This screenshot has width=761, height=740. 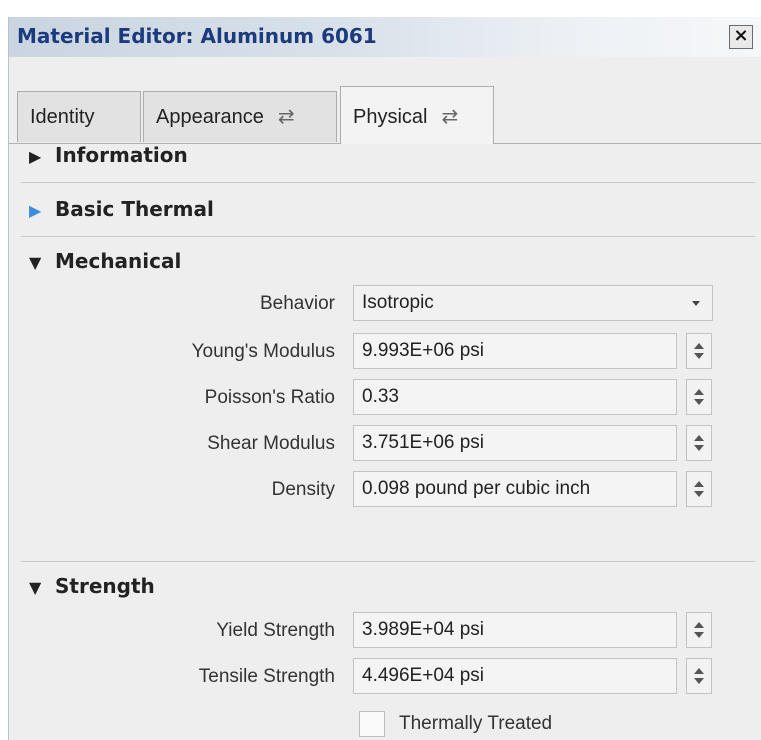 I want to click on shear-modulus-label: Shear Modulus, so click(x=271, y=443).